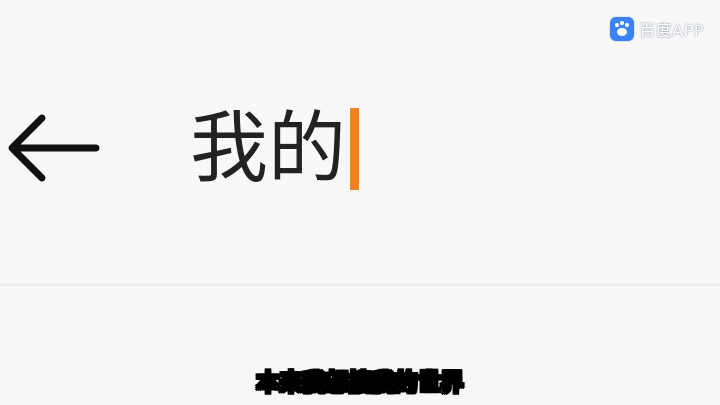 This screenshot has width=720, height=405. I want to click on baidu-paw-icon, so click(622, 29).